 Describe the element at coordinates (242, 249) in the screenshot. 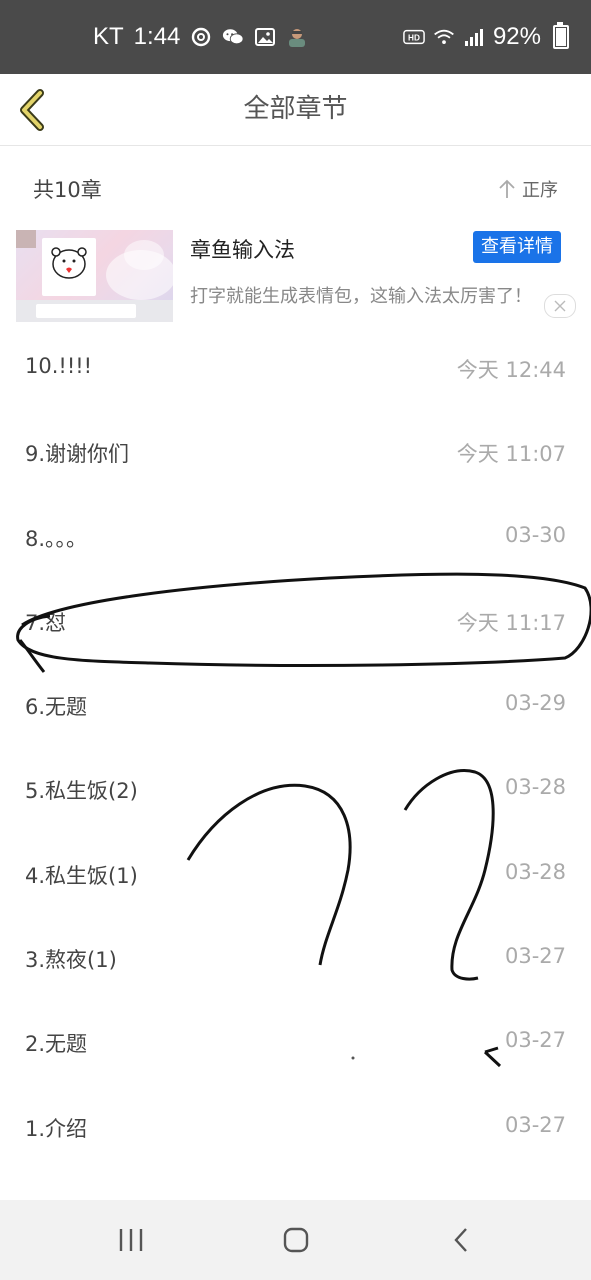

I see `ad-title: 章鱼输入法` at that location.